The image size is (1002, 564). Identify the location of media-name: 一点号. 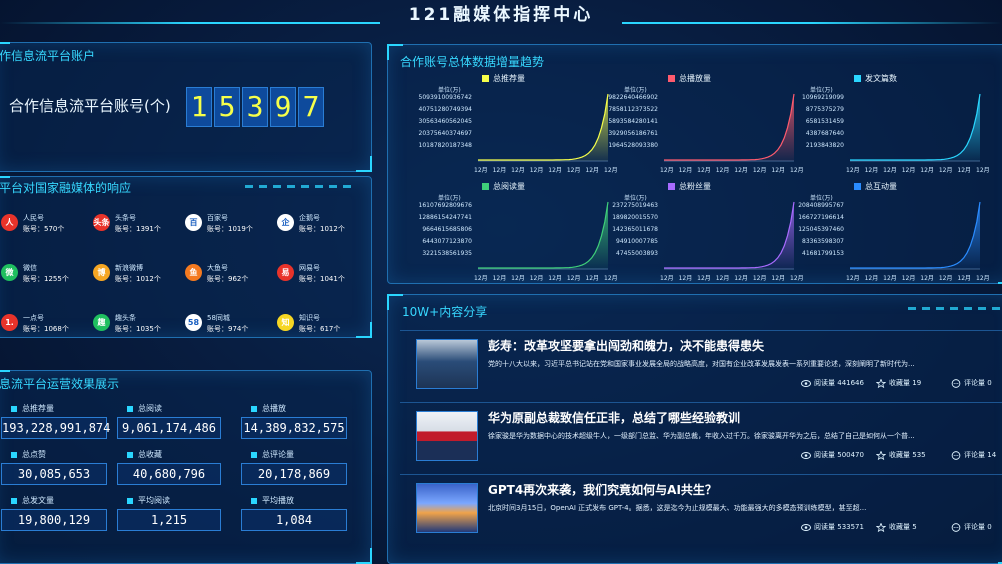
(33, 318).